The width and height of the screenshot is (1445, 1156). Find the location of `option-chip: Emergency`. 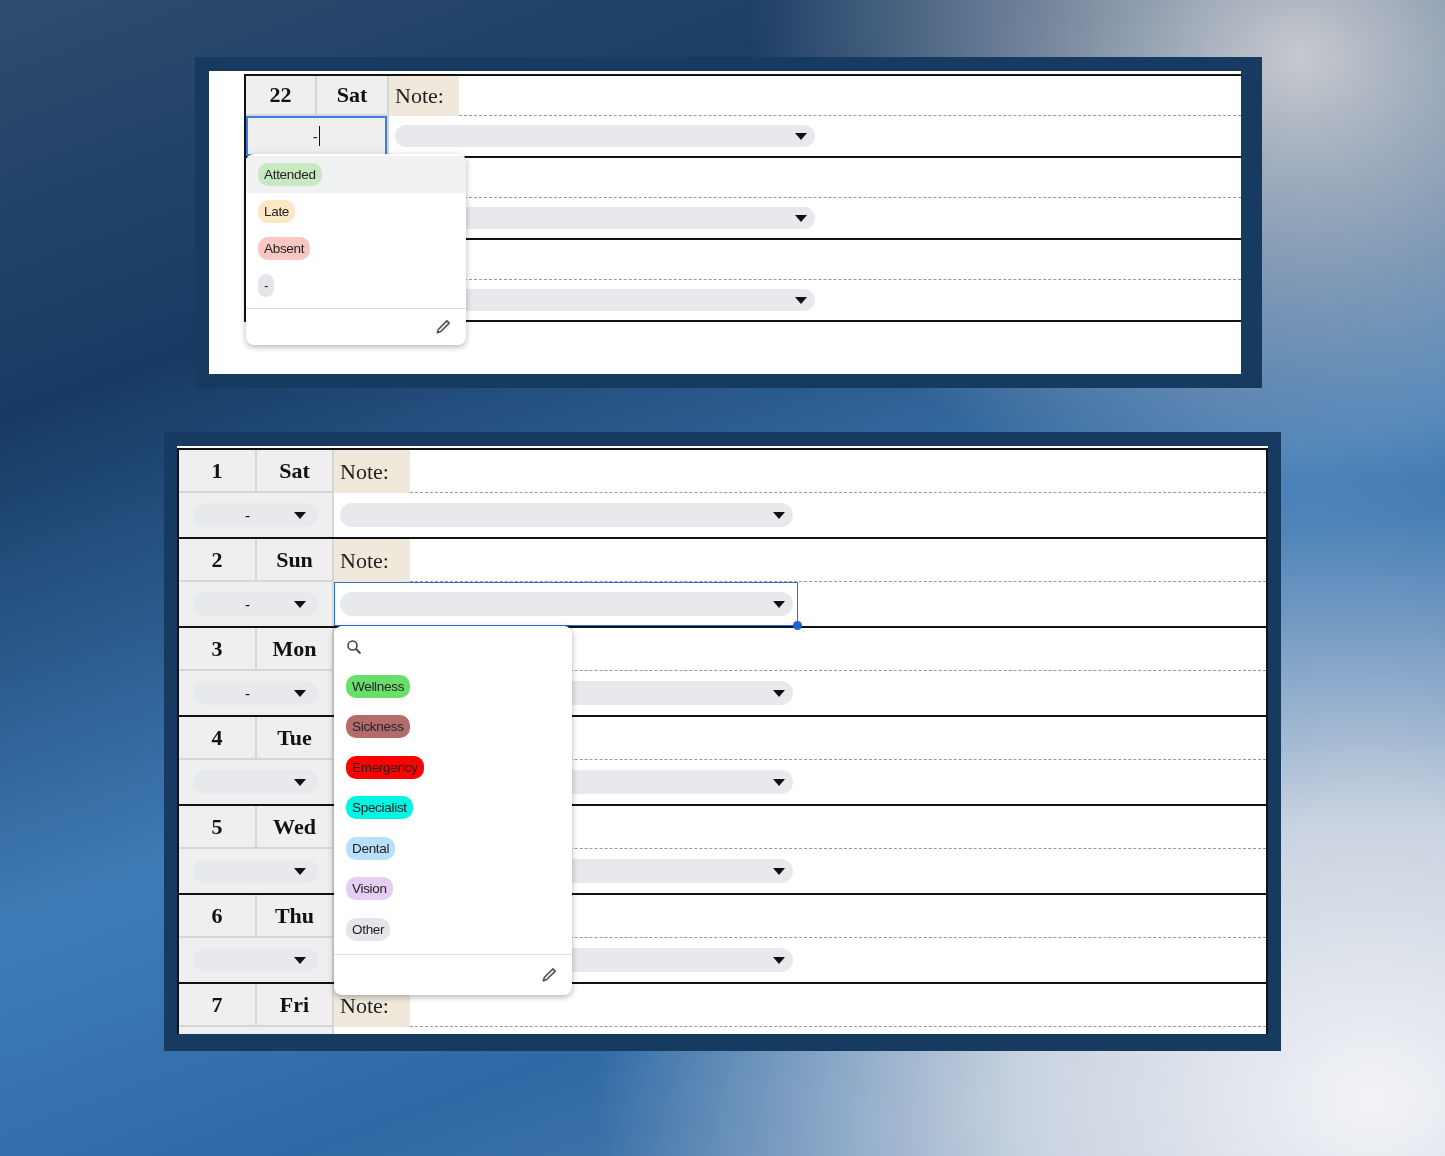

option-chip: Emergency is located at coordinates (385, 767).